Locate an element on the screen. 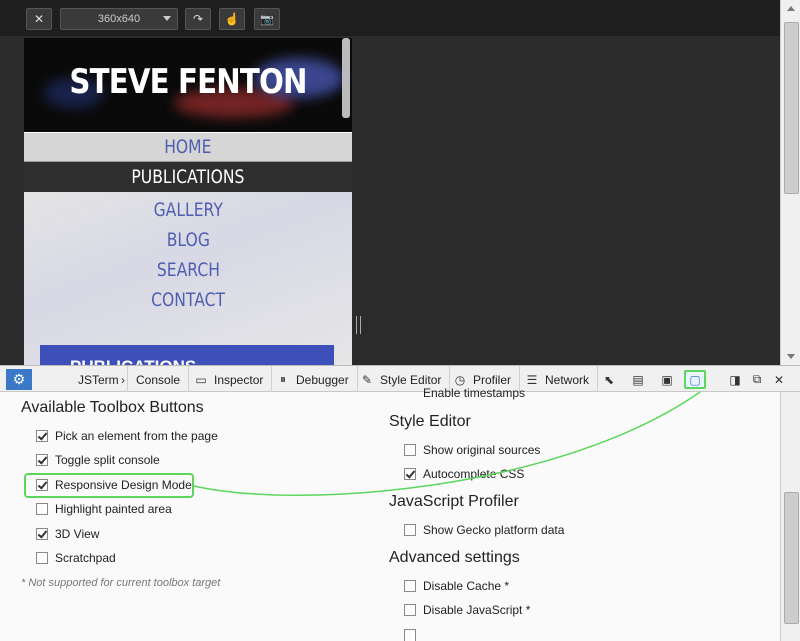 This screenshot has height=641, width=800. console-icon: › is located at coordinates (123, 379).